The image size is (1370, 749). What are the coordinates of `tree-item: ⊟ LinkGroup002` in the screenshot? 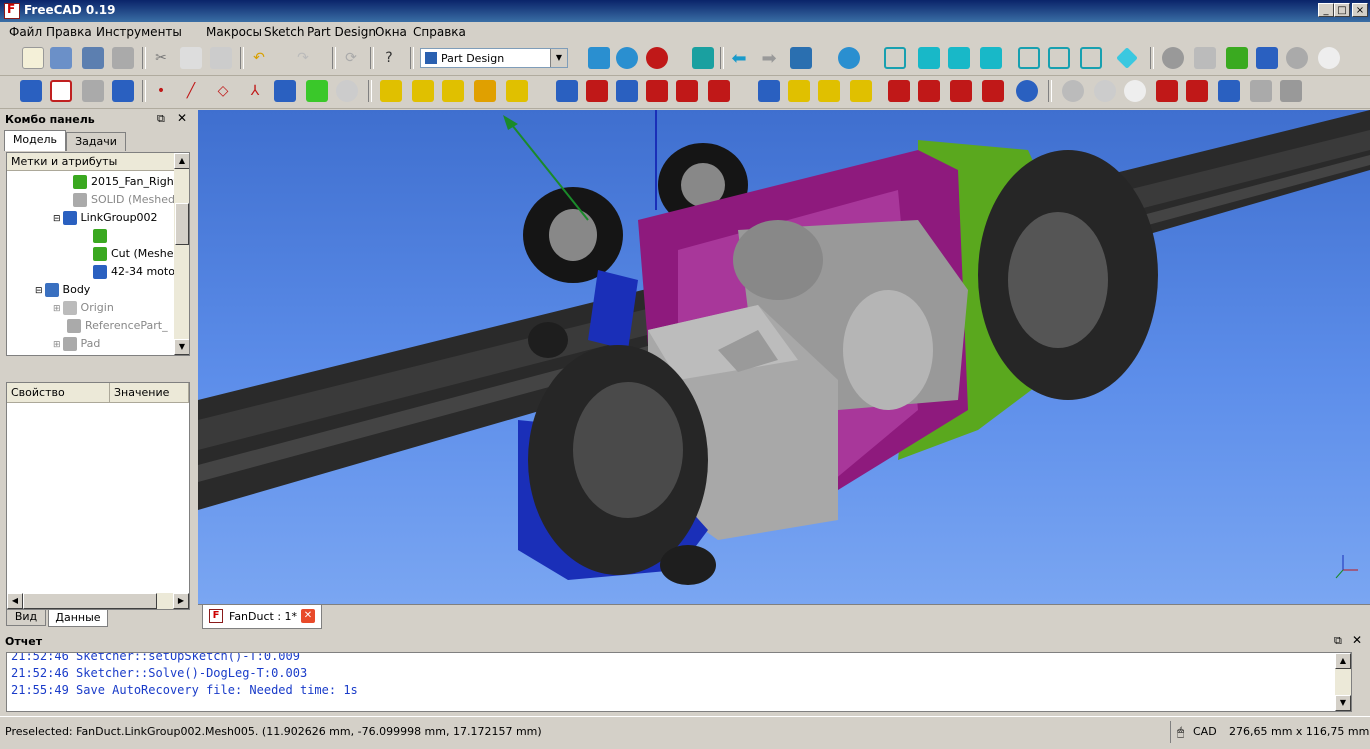 It's located at (105, 218).